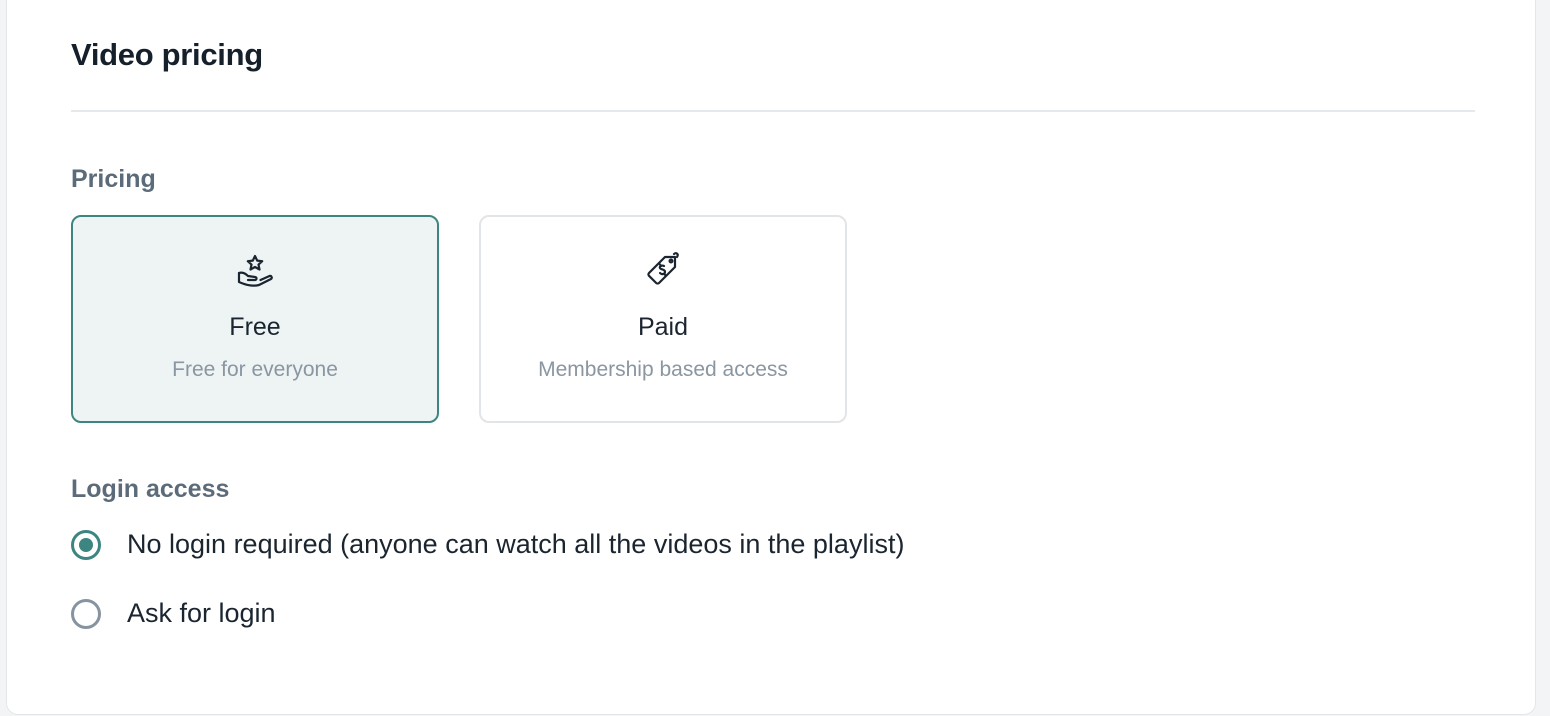 The width and height of the screenshot is (1550, 716). What do you see at coordinates (255, 369) in the screenshot?
I see `pricing-option-free-subtitle: Free for everyone` at bounding box center [255, 369].